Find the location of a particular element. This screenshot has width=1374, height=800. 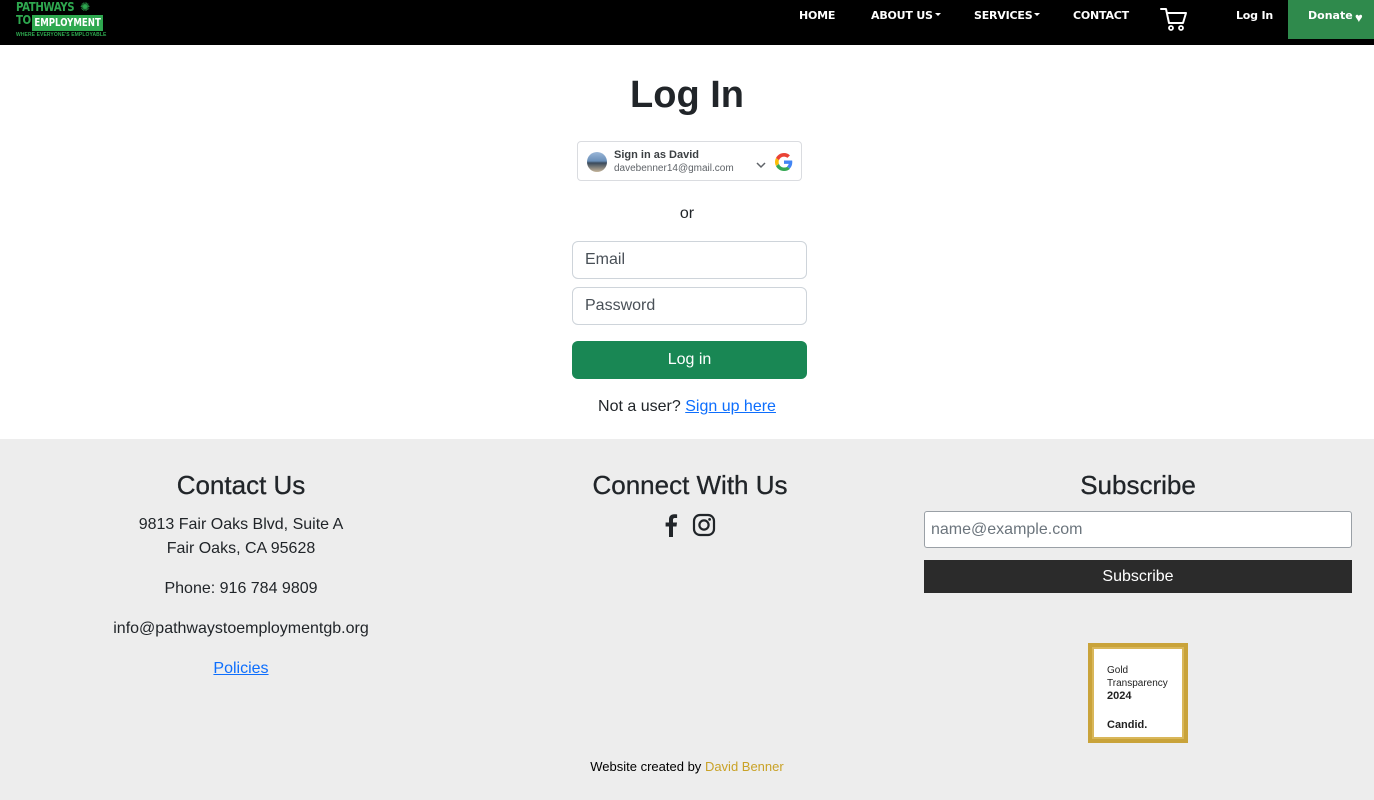

chevron-down-icon is located at coordinates (761, 165).